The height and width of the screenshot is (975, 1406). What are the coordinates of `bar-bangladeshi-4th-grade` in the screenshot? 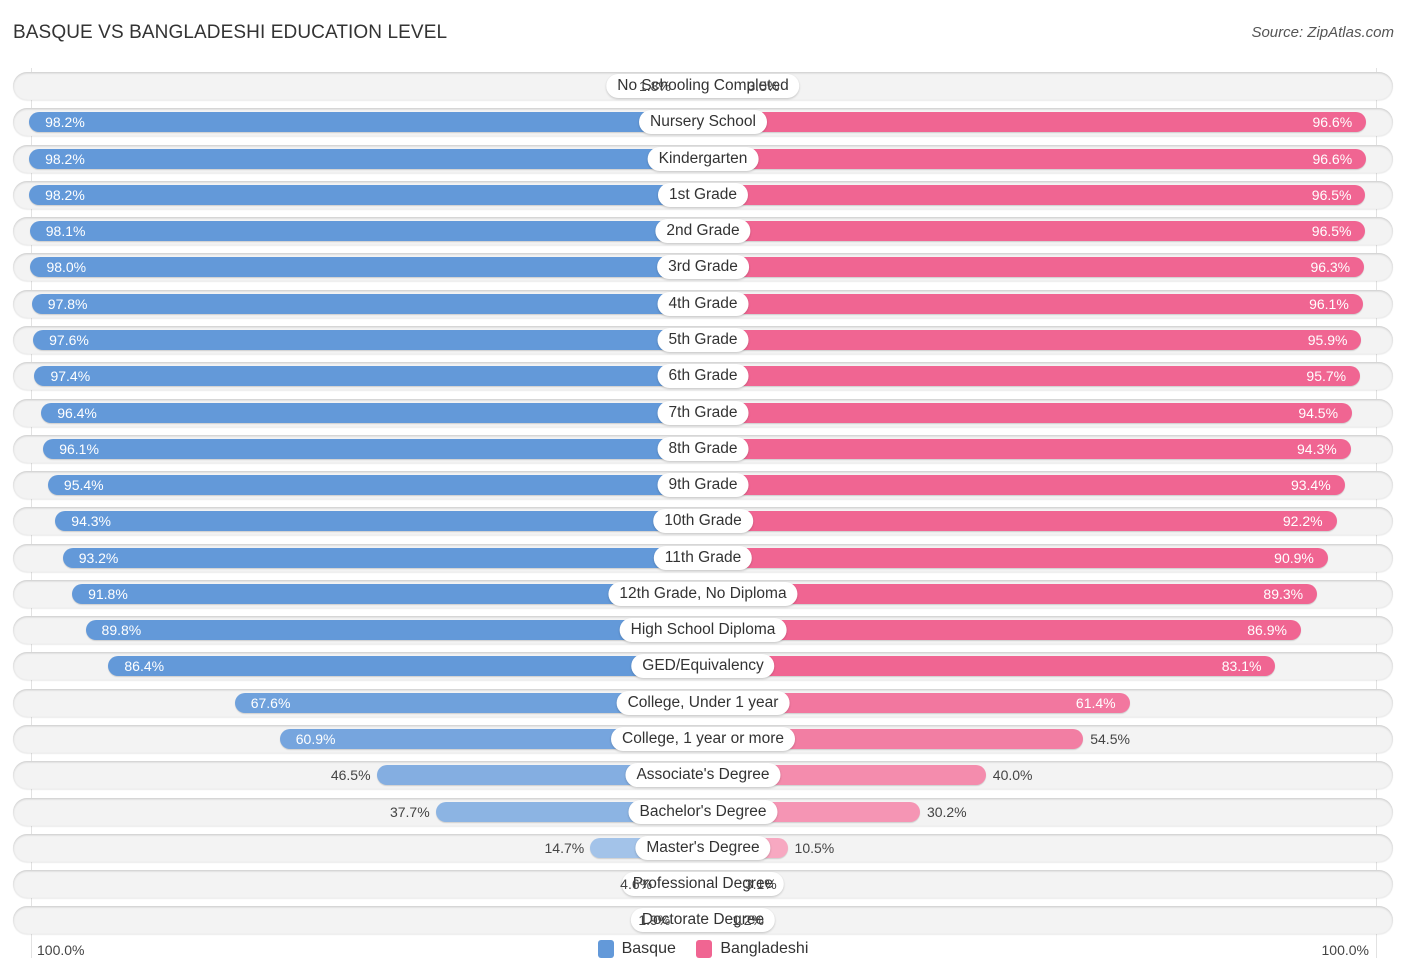 It's located at (1033, 303).